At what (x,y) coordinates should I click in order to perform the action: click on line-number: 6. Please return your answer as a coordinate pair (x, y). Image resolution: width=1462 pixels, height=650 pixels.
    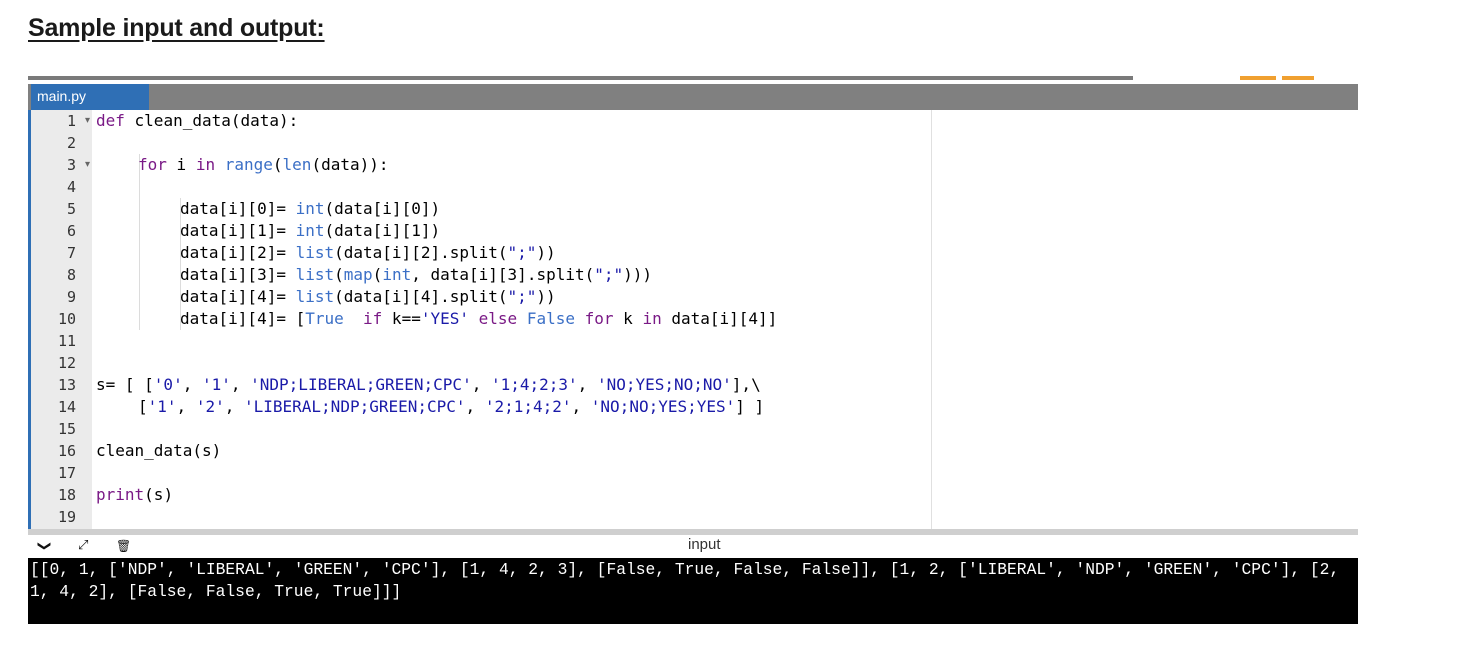
    Looking at the image, I should click on (71, 231).